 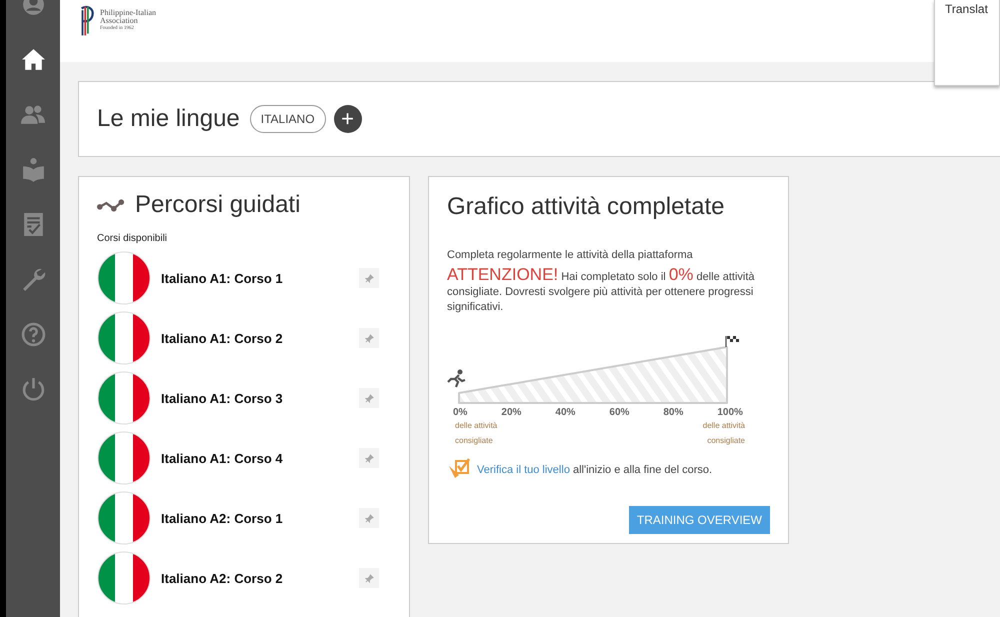 What do you see at coordinates (260, 578) in the screenshot?
I see `course-name: Italiano A2: Corso 2` at bounding box center [260, 578].